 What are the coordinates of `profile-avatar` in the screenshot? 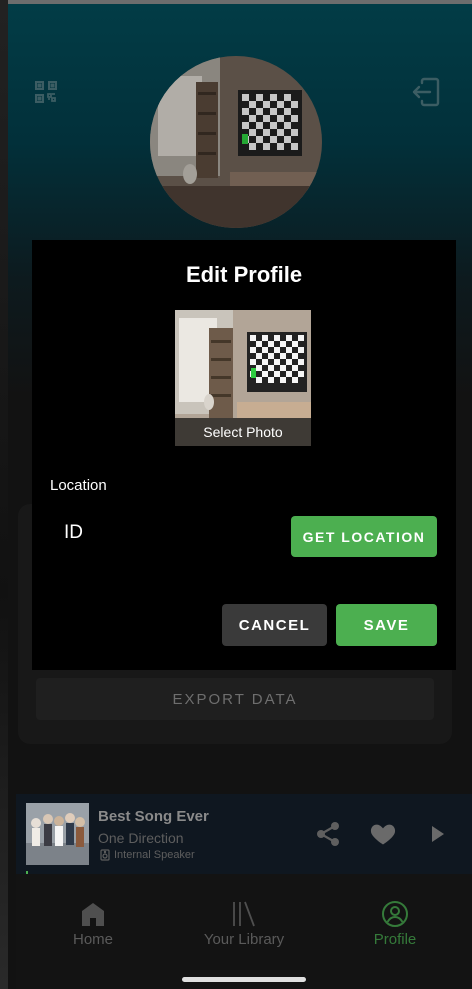 It's located at (236, 142).